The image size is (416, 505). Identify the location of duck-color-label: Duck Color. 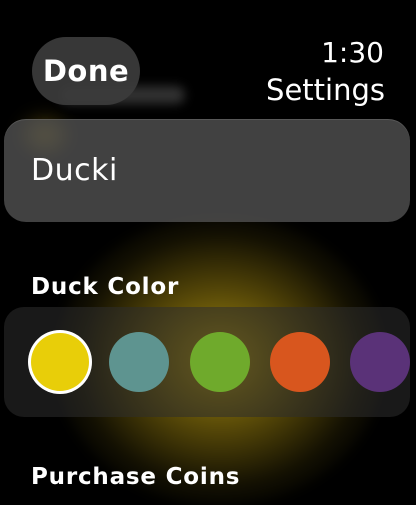
(105, 287).